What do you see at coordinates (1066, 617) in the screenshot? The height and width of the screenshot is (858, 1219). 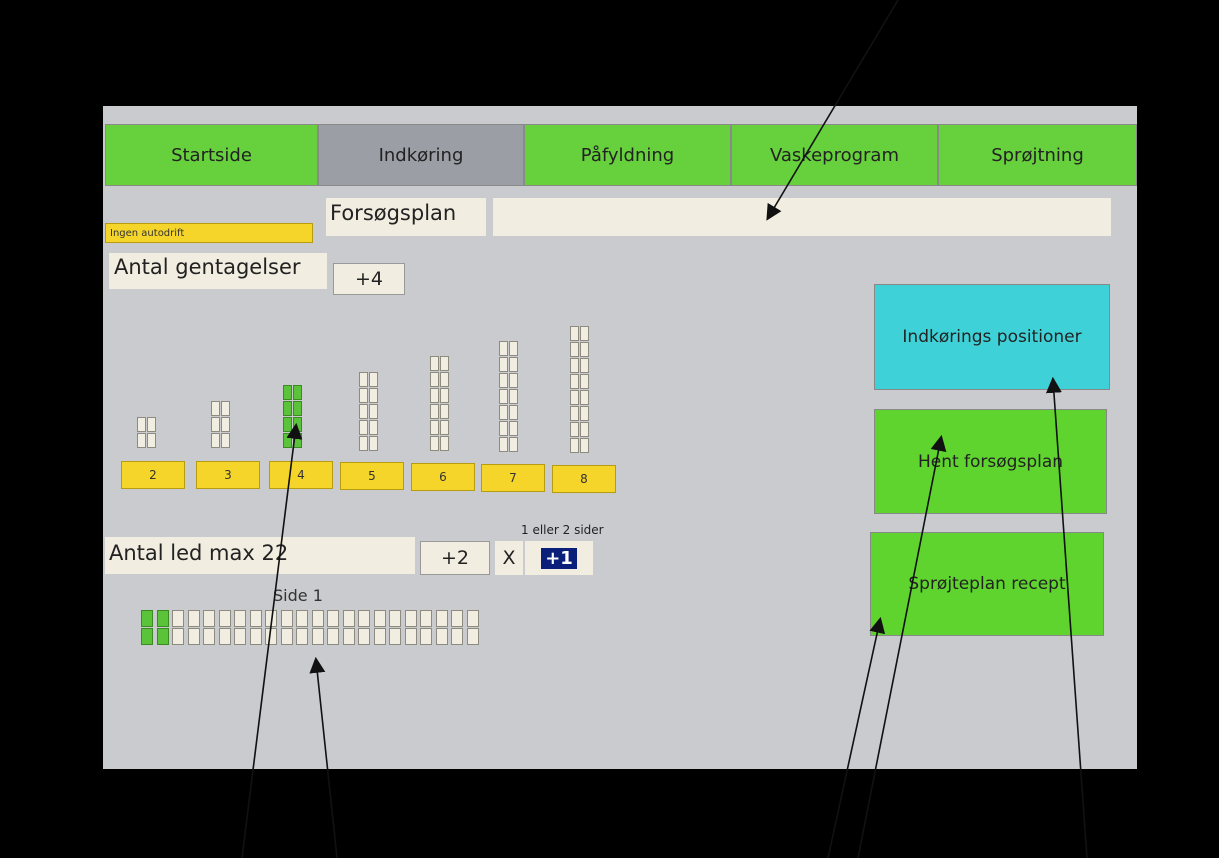 I see `arrow-positioner` at bounding box center [1066, 617].